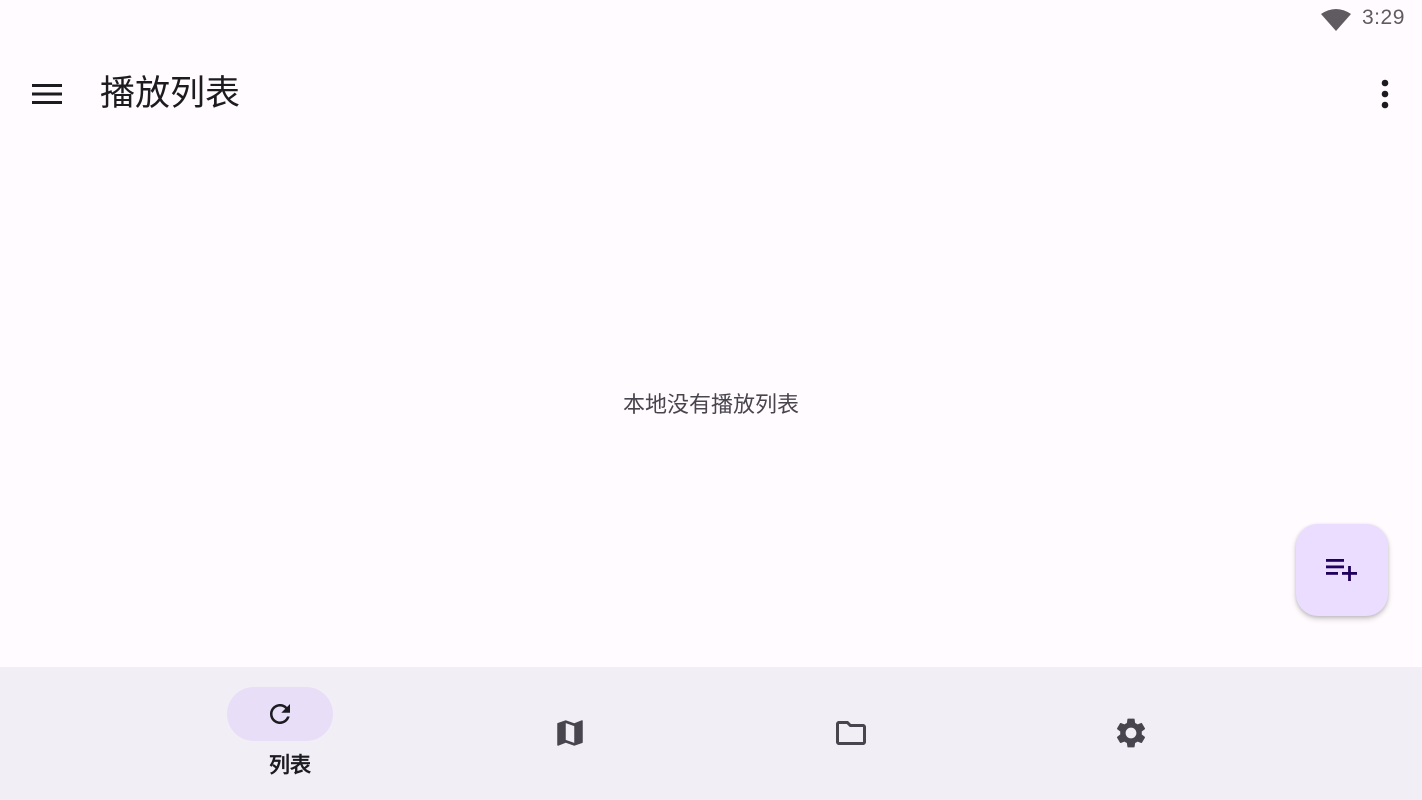 The height and width of the screenshot is (800, 1422). I want to click on add-playlist-fab, so click(1342, 570).